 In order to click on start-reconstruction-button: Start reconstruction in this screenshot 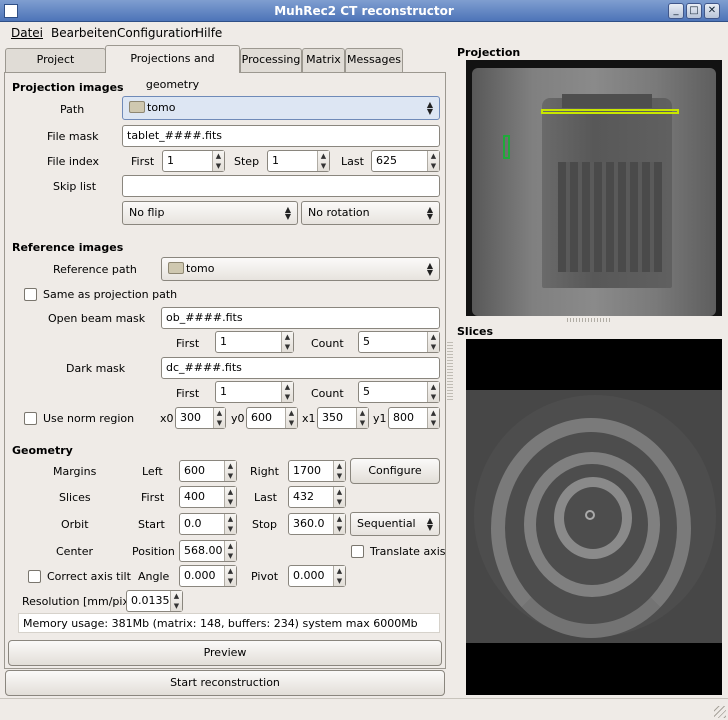, I will do `click(225, 683)`.